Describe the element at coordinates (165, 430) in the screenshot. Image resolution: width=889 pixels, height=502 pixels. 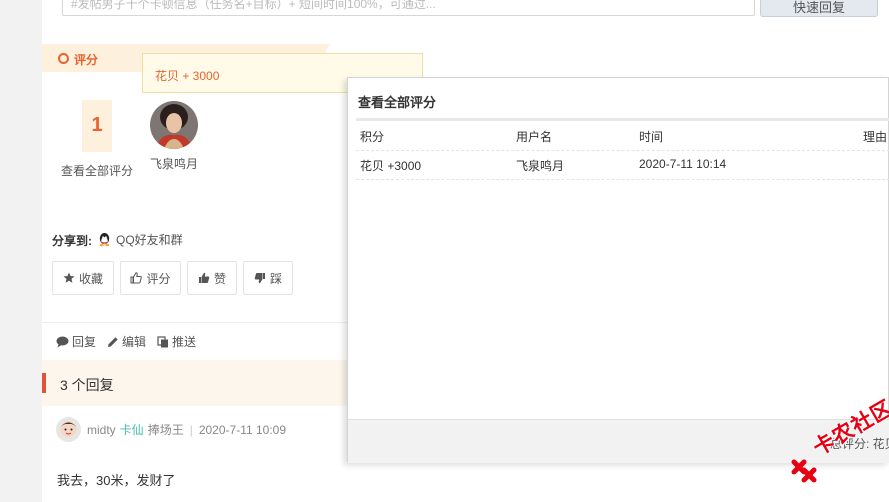
I see `reply-author-title: 捧场王` at that location.